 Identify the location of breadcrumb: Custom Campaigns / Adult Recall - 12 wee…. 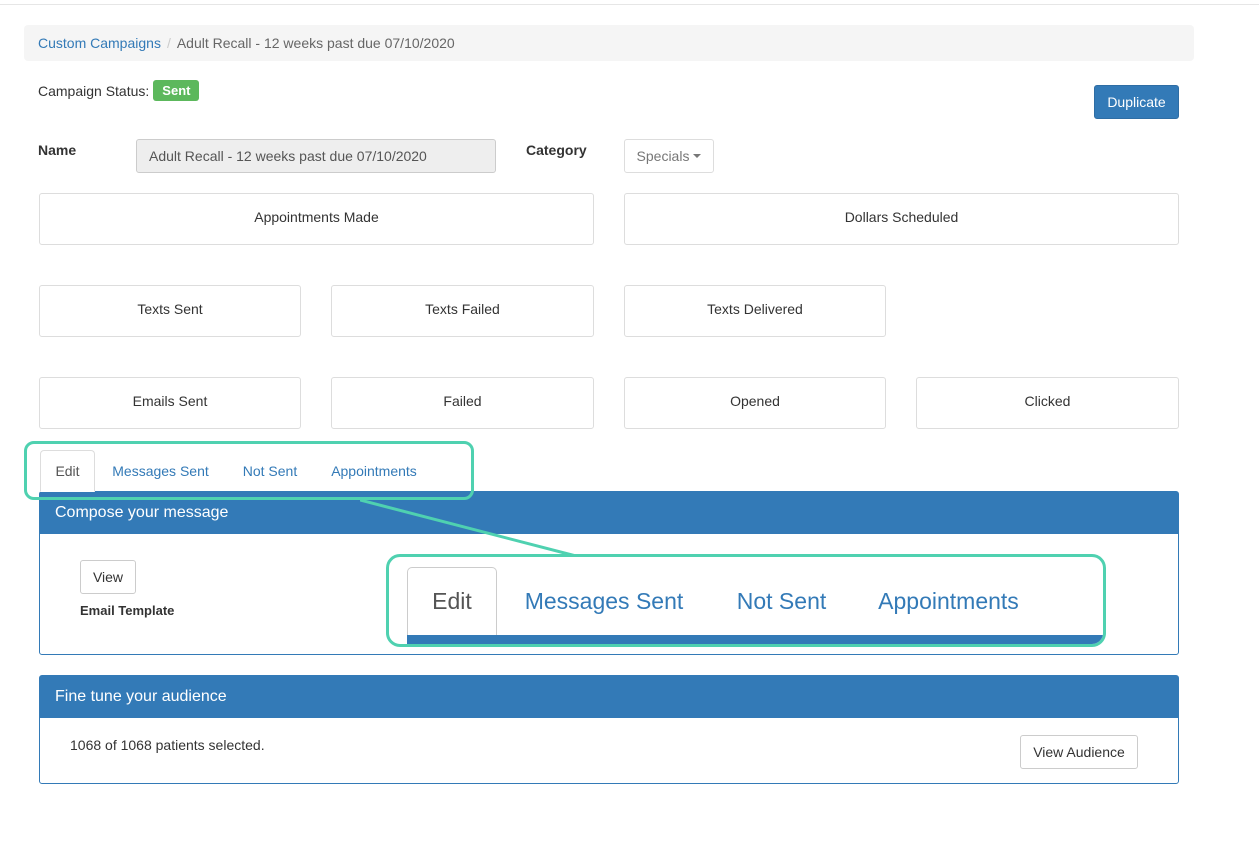
(609, 43).